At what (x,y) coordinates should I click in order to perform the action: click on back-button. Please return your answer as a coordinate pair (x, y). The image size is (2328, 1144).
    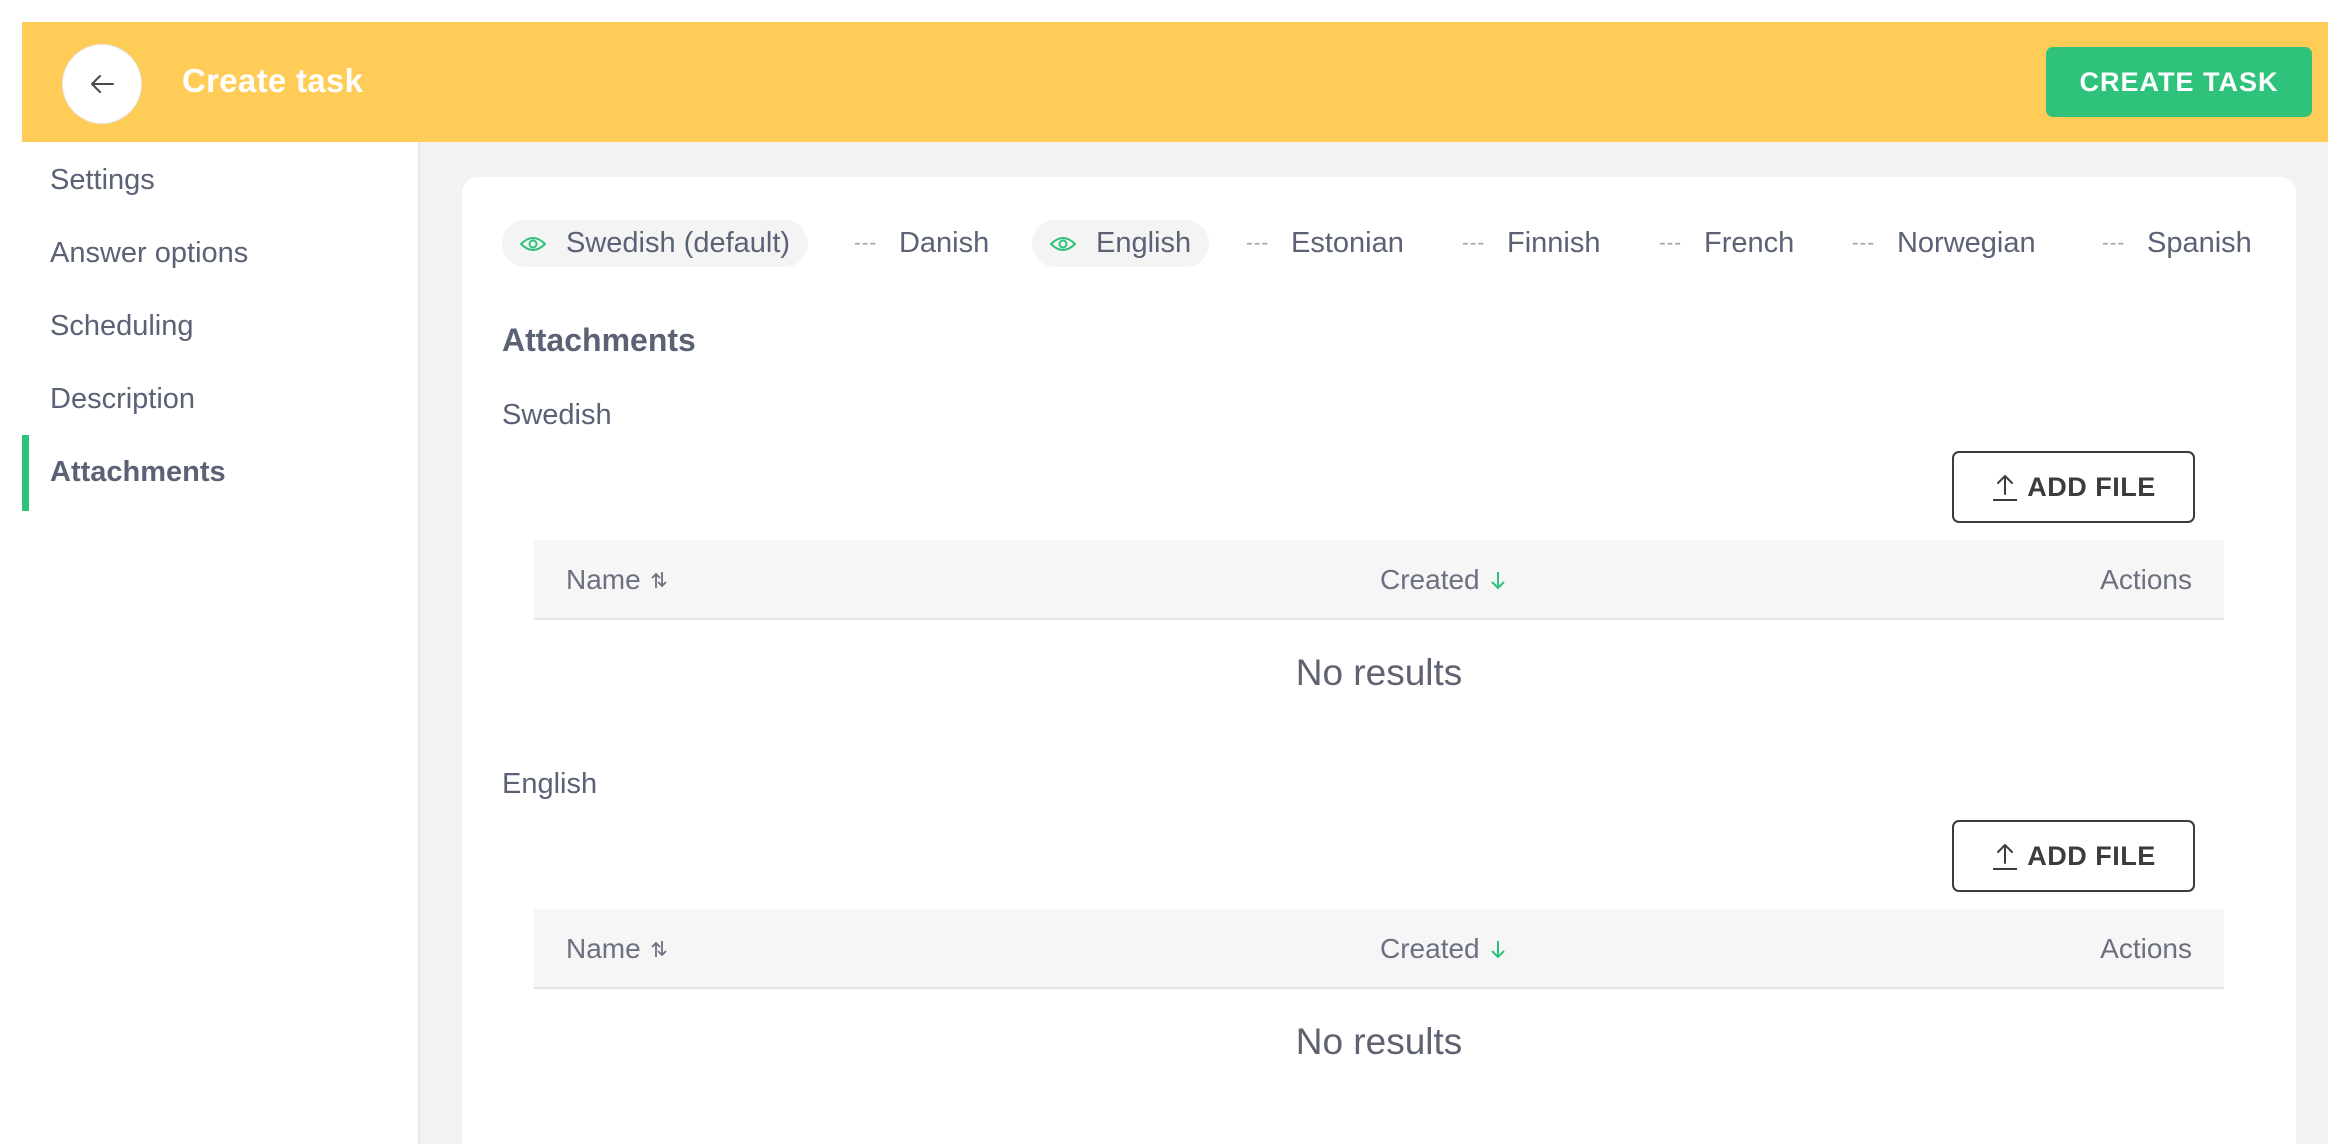
    Looking at the image, I should click on (102, 84).